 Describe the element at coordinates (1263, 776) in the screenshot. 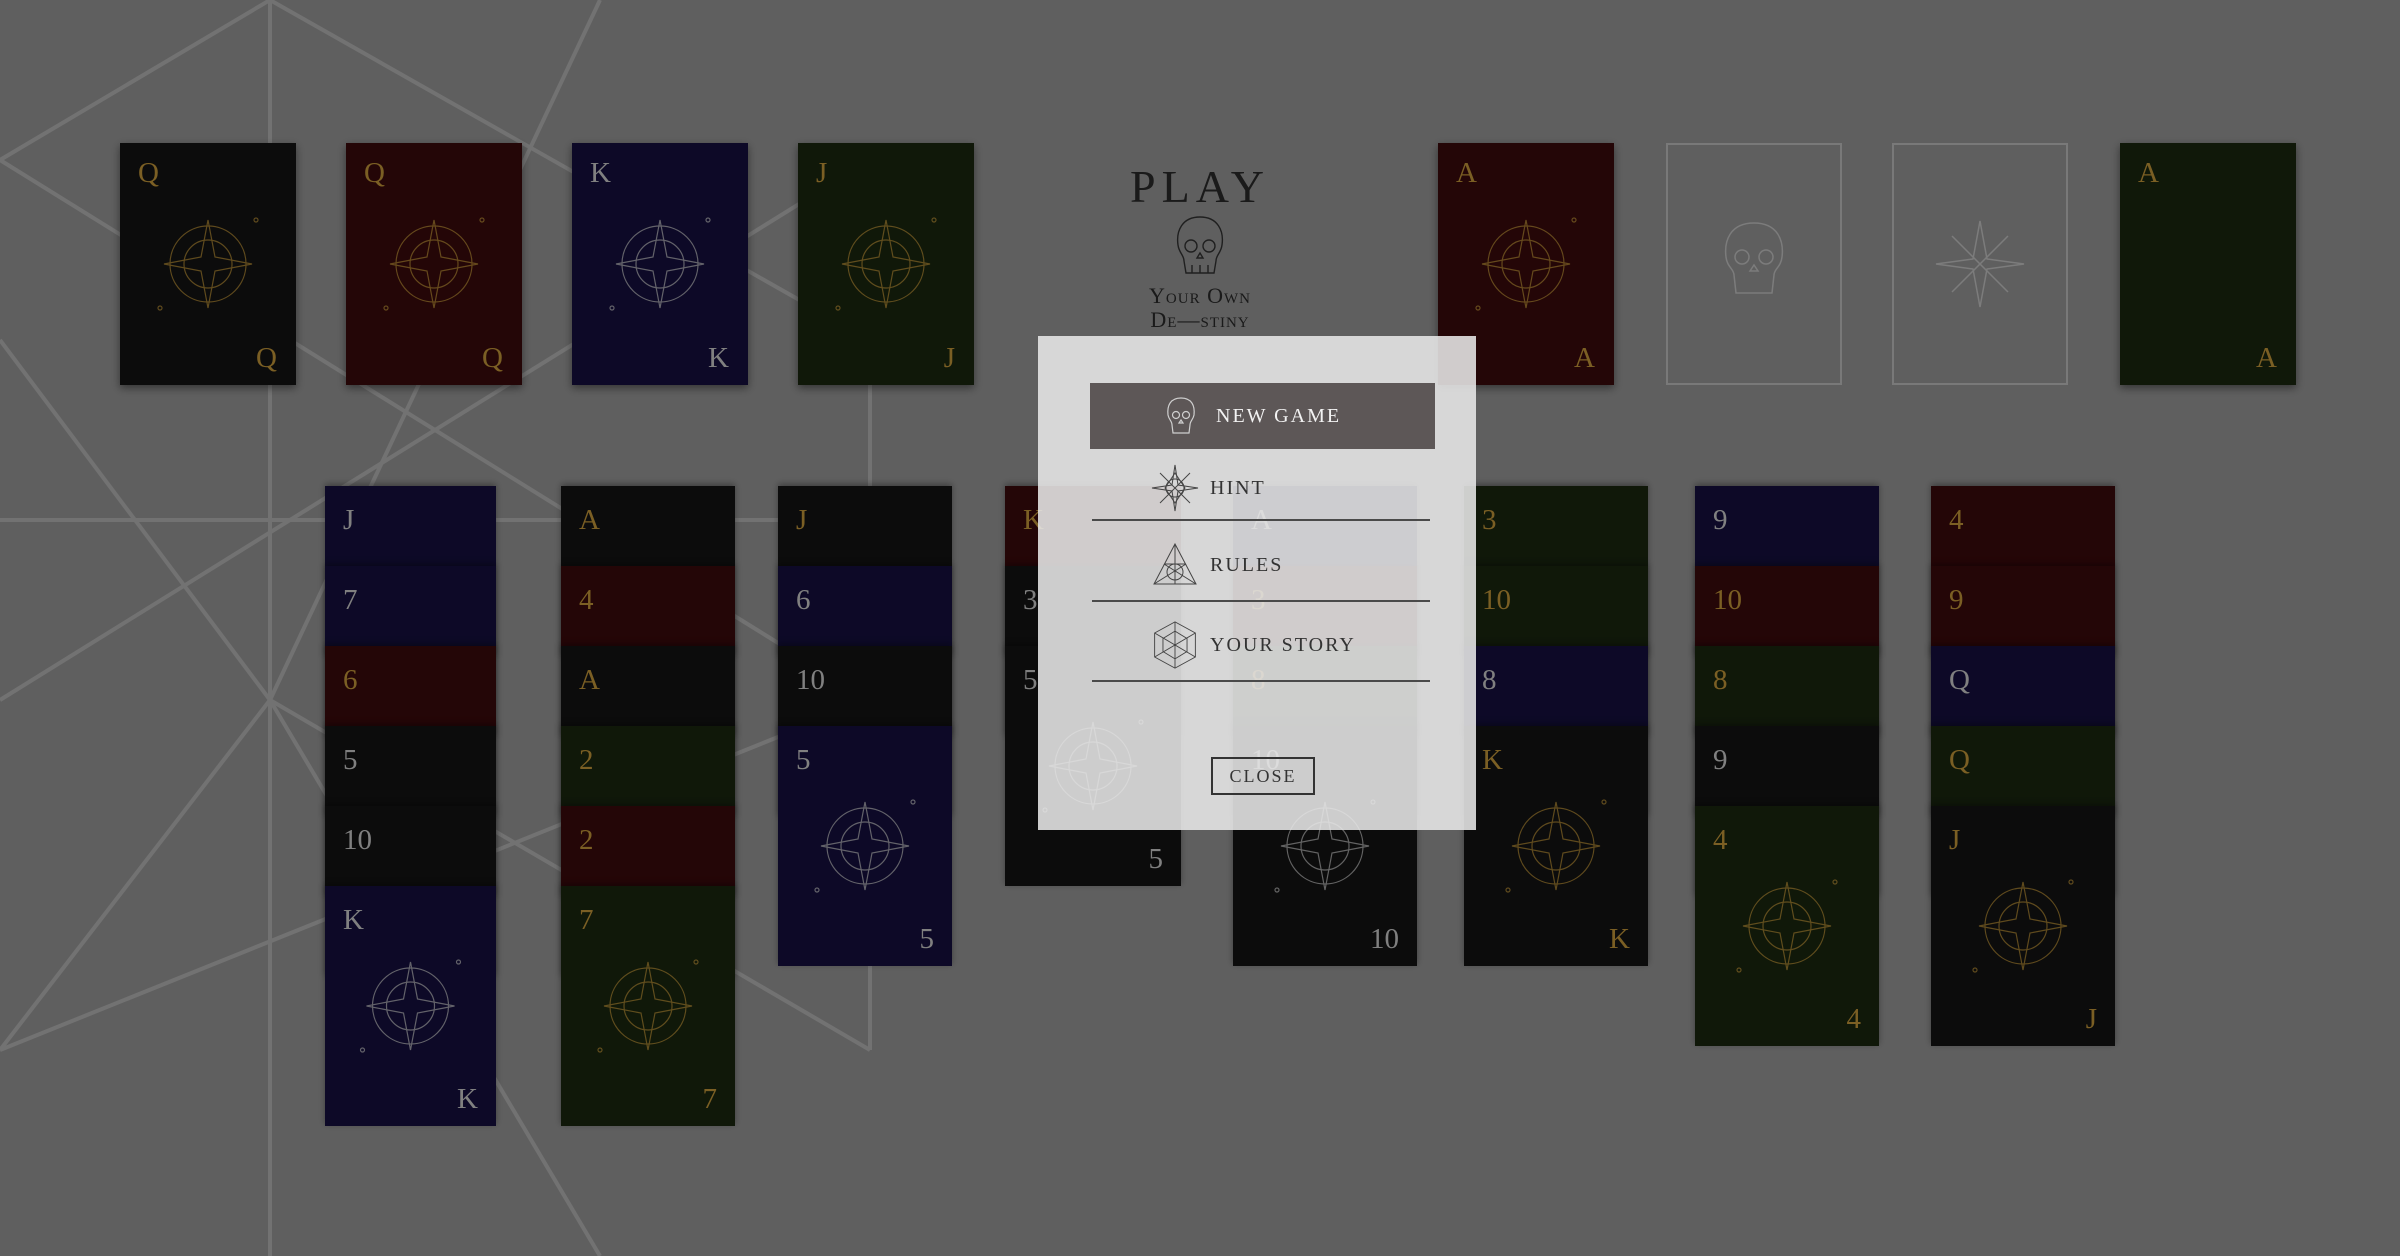

I see `close-button: CLOSE` at that location.